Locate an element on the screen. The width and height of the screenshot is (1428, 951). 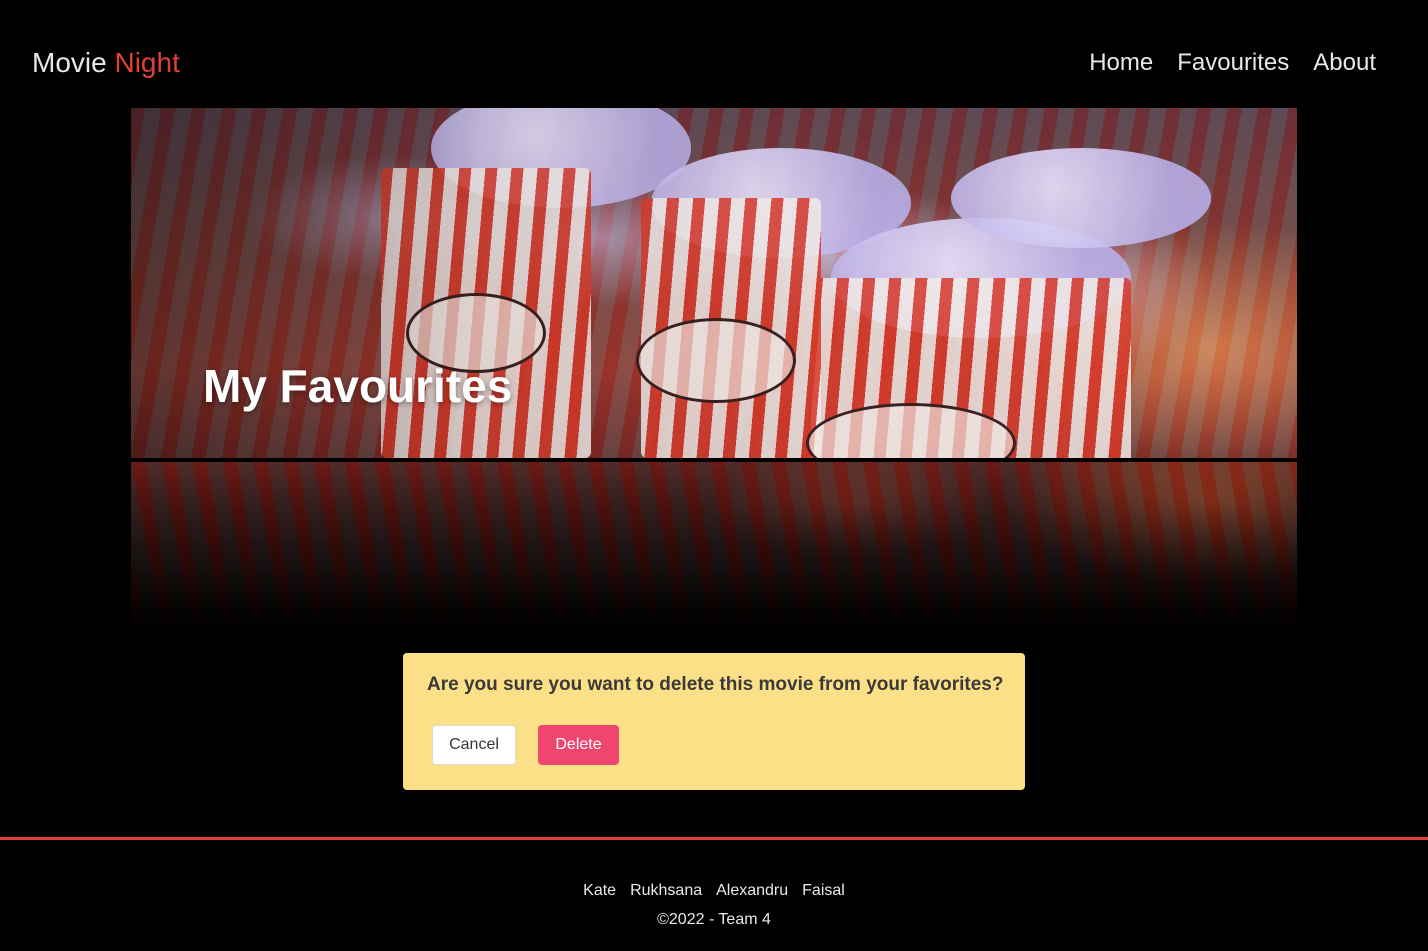
reflection-fade is located at coordinates (714, 547).